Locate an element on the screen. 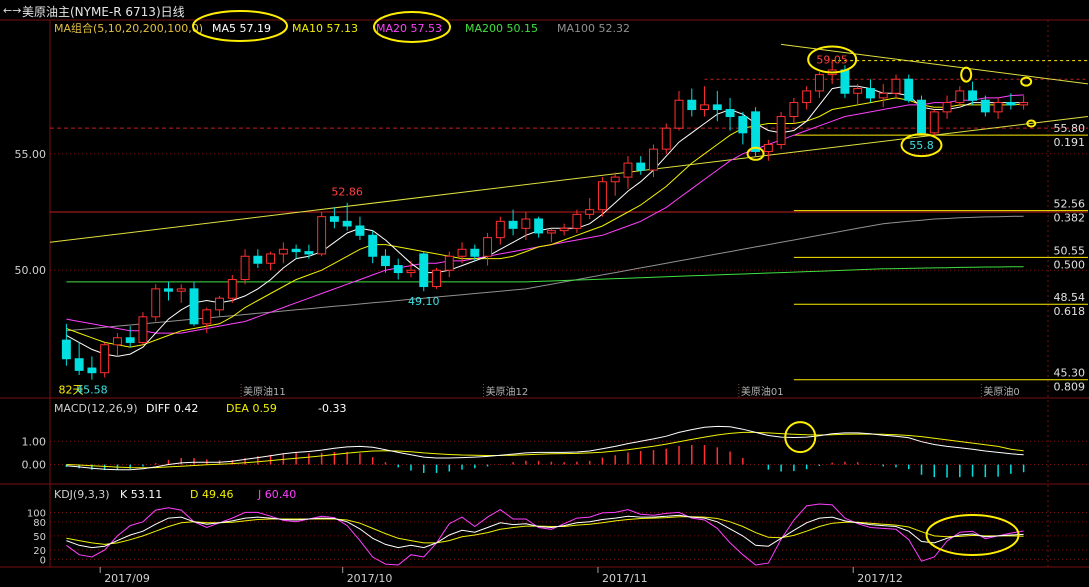 The image size is (1089, 587). ma-legend-item: MA组合(5,10,20,200,100,0) is located at coordinates (128, 28).